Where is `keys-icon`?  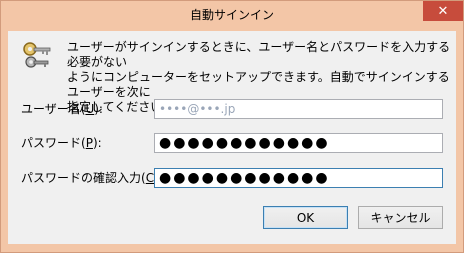 keys-icon is located at coordinates (37, 55).